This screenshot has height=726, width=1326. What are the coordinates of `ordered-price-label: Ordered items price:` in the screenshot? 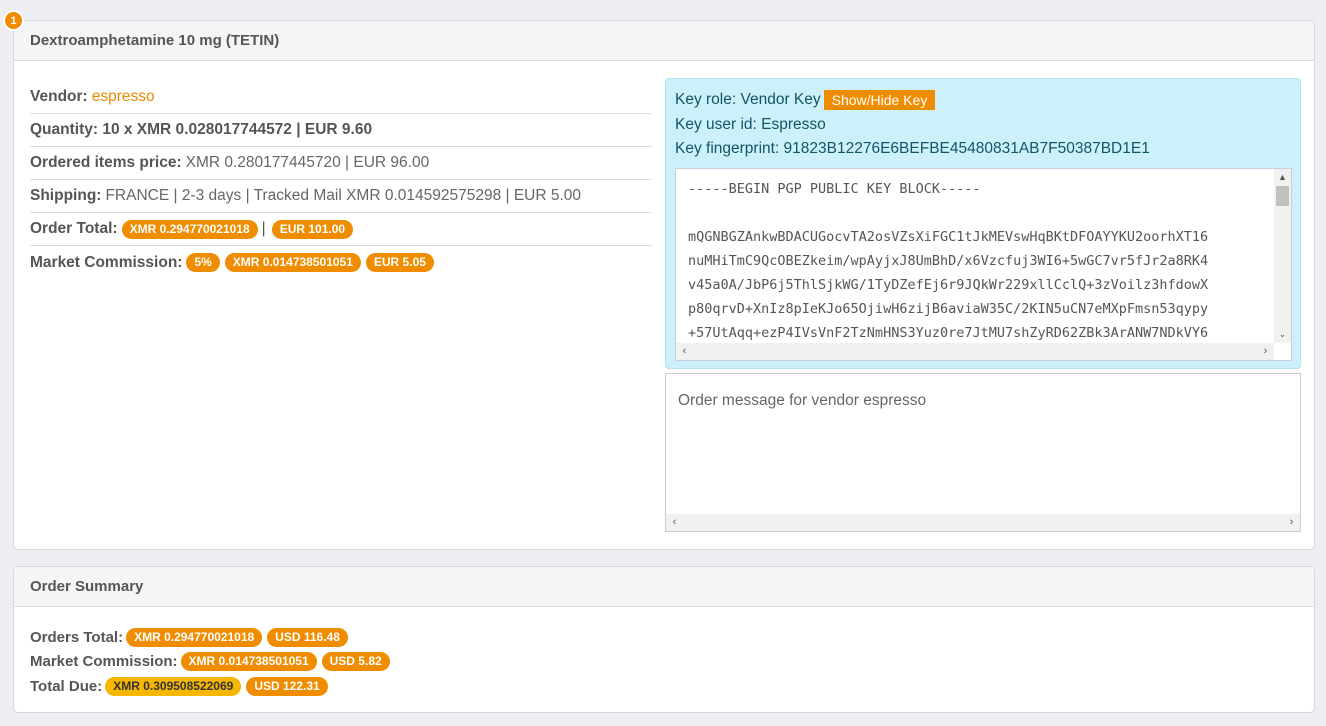 It's located at (106, 162).